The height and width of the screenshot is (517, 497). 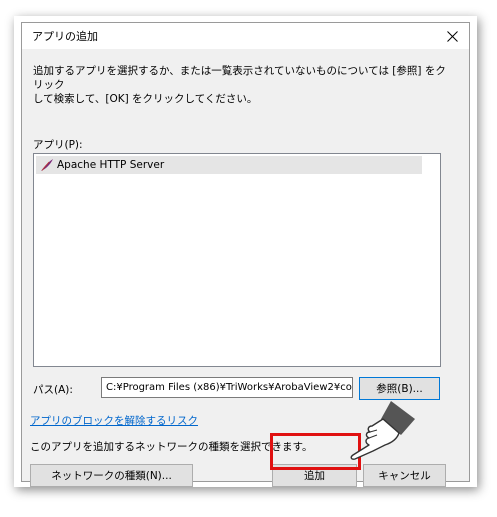 What do you see at coordinates (47, 165) in the screenshot?
I see `feather-icon` at bounding box center [47, 165].